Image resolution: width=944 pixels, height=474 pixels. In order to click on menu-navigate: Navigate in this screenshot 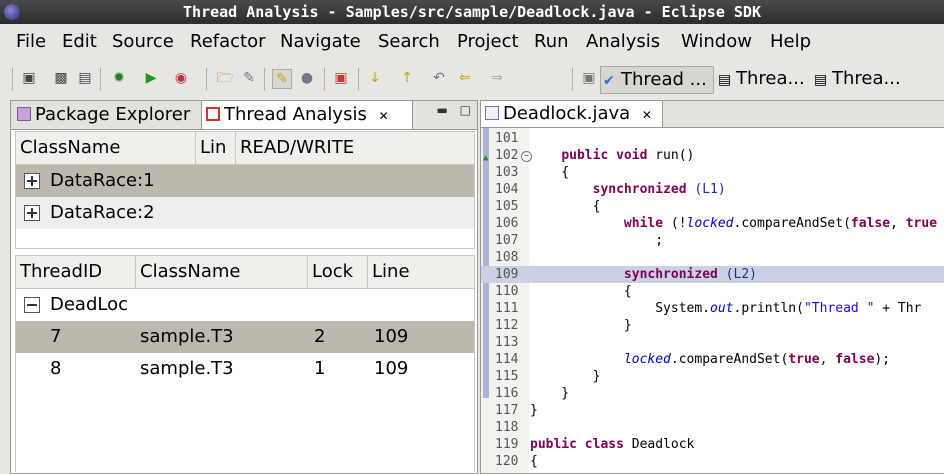, I will do `click(320, 41)`.